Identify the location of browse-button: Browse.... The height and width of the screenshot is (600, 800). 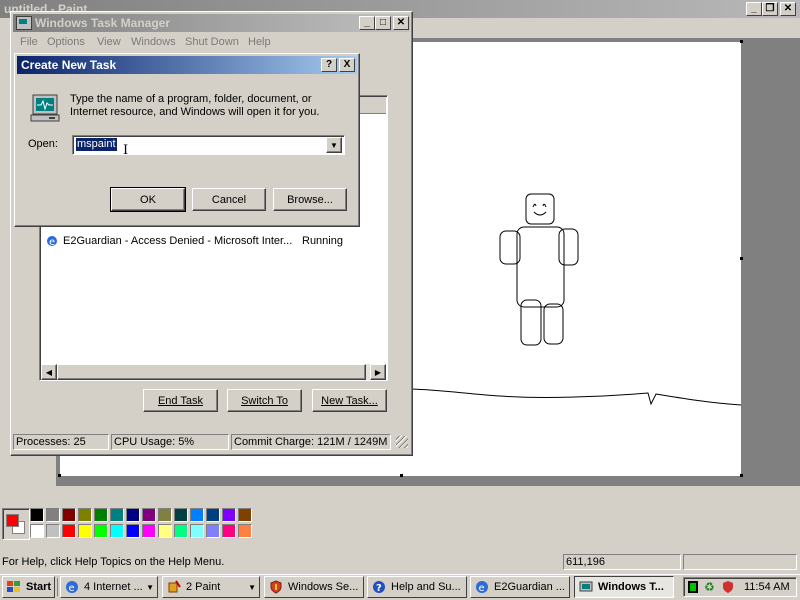
(310, 199).